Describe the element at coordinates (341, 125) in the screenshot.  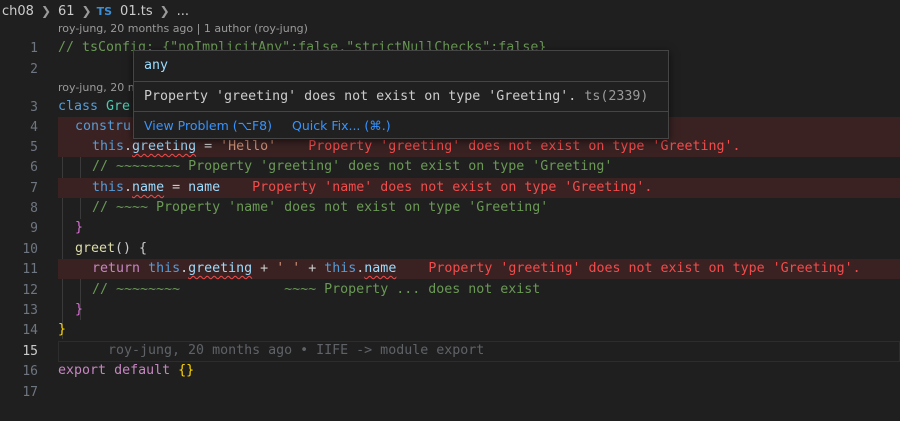
I see `quick-fix-link: Quick Fix... (⌘.)` at that location.